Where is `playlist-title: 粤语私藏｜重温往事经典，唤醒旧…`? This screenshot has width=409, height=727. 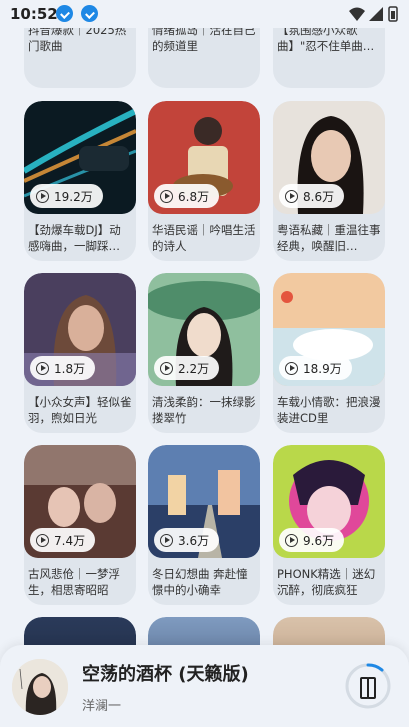
playlist-title: 粤语私藏｜重温往事经典，唤醒旧… is located at coordinates (329, 238).